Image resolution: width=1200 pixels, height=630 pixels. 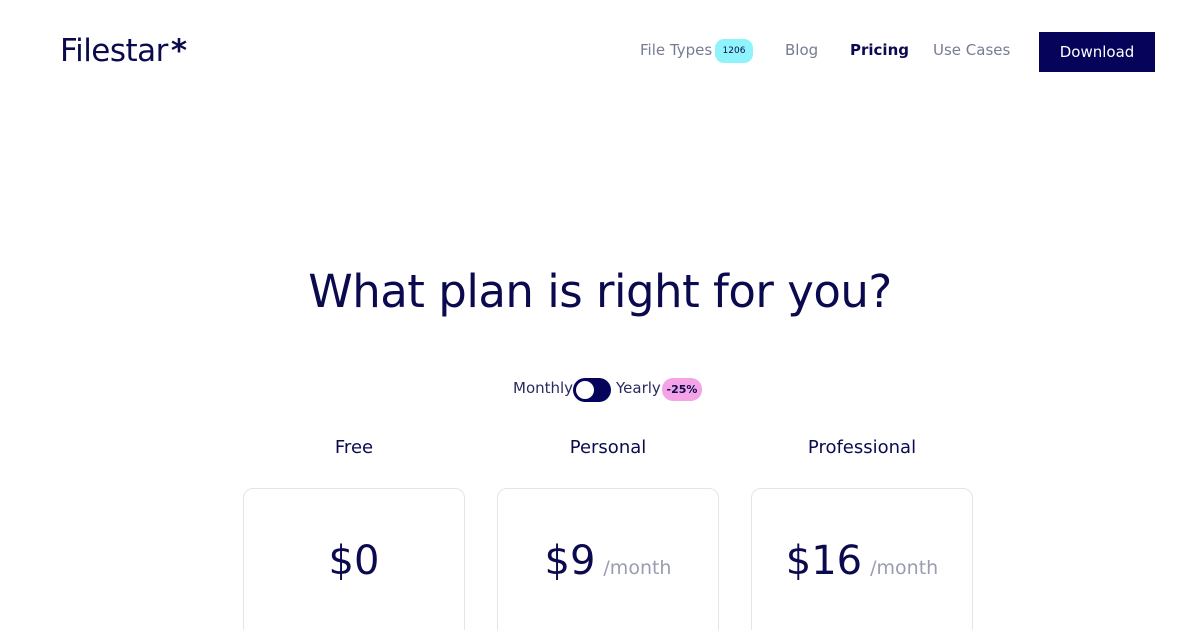 What do you see at coordinates (114, 51) in the screenshot?
I see `logo-text: Filestar` at bounding box center [114, 51].